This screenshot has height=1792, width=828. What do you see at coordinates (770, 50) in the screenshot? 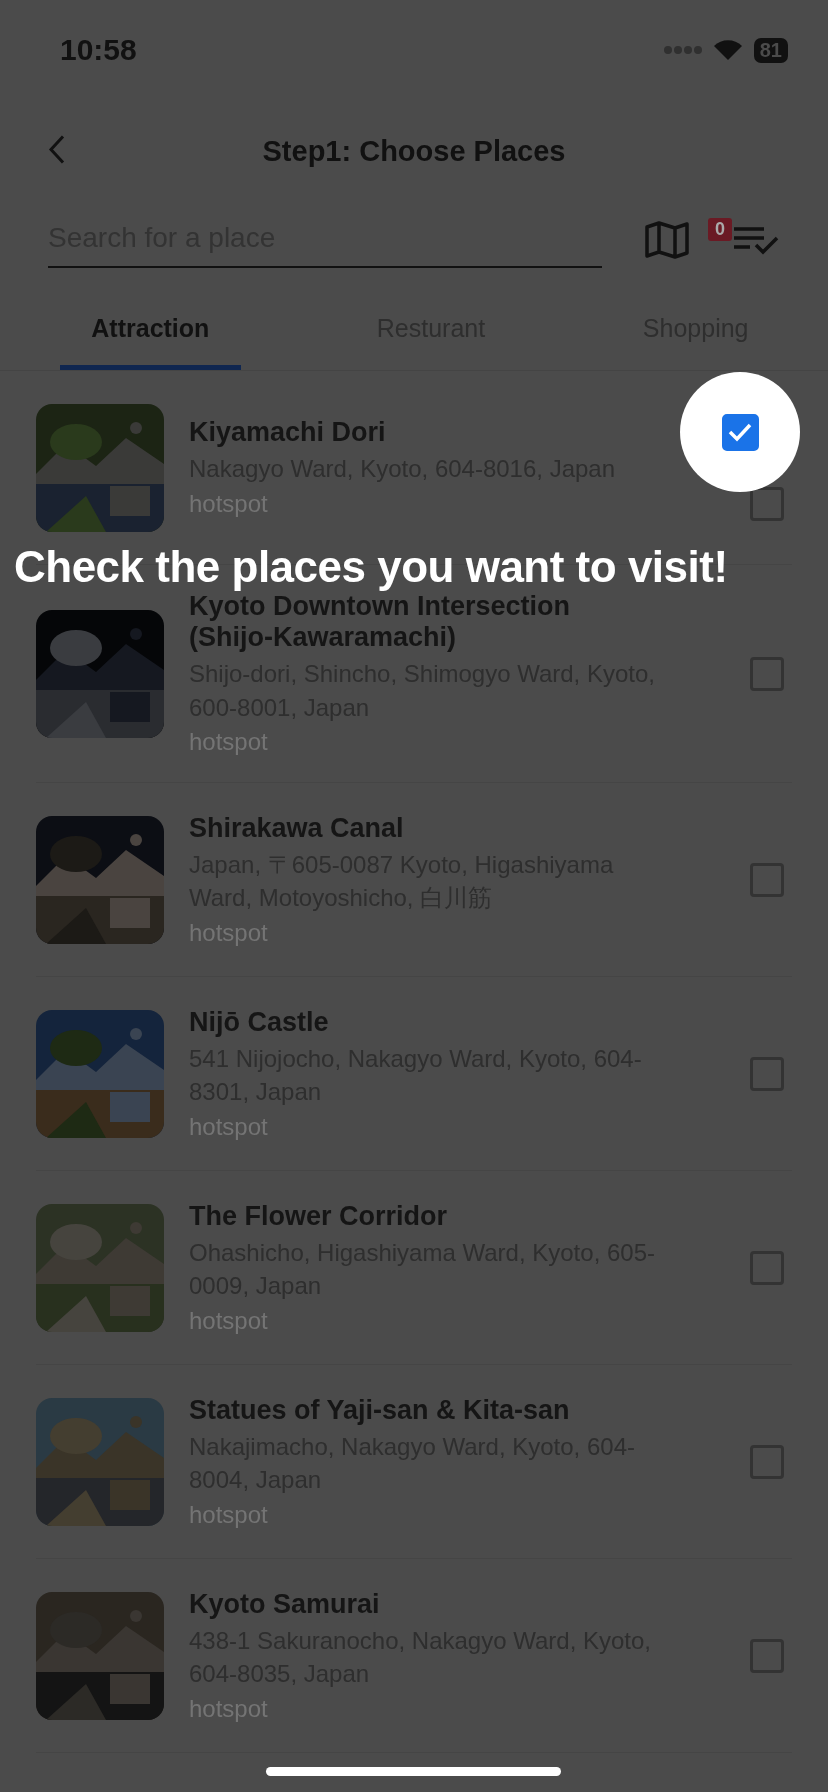
I see `battery-level: 81` at bounding box center [770, 50].